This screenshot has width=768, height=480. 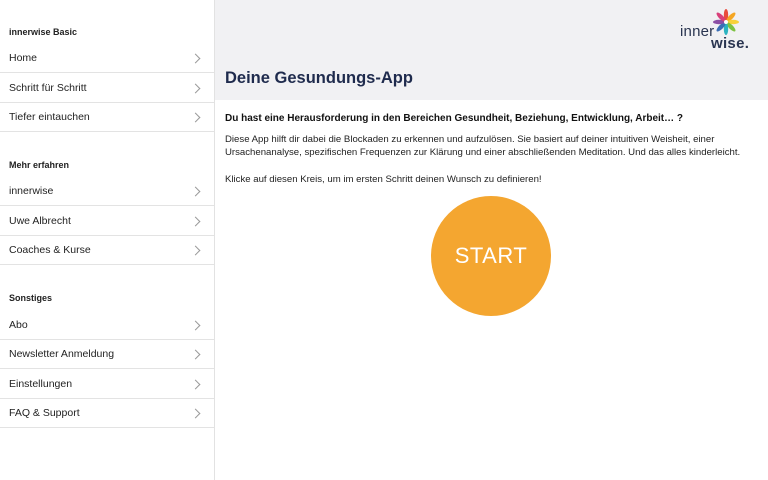 What do you see at coordinates (41, 384) in the screenshot?
I see `sidebar-item-label: Einstellungen` at bounding box center [41, 384].